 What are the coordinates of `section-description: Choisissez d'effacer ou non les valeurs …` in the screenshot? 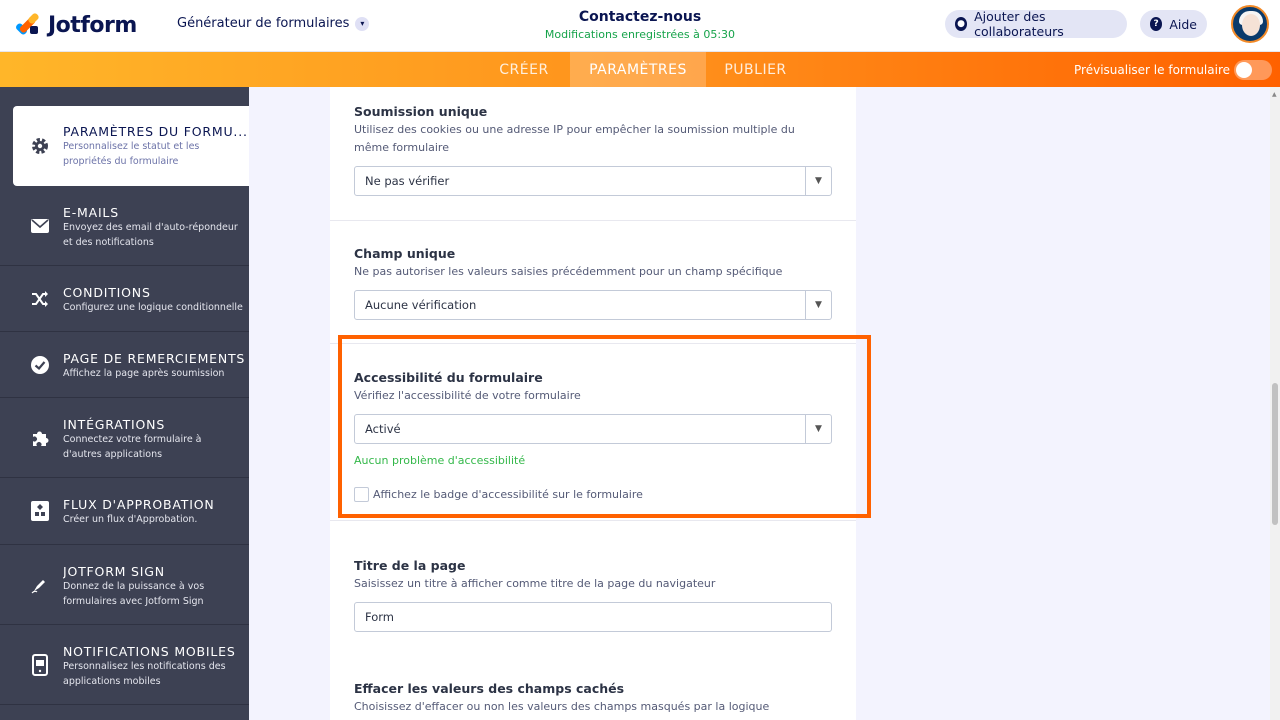 It's located at (562, 710).